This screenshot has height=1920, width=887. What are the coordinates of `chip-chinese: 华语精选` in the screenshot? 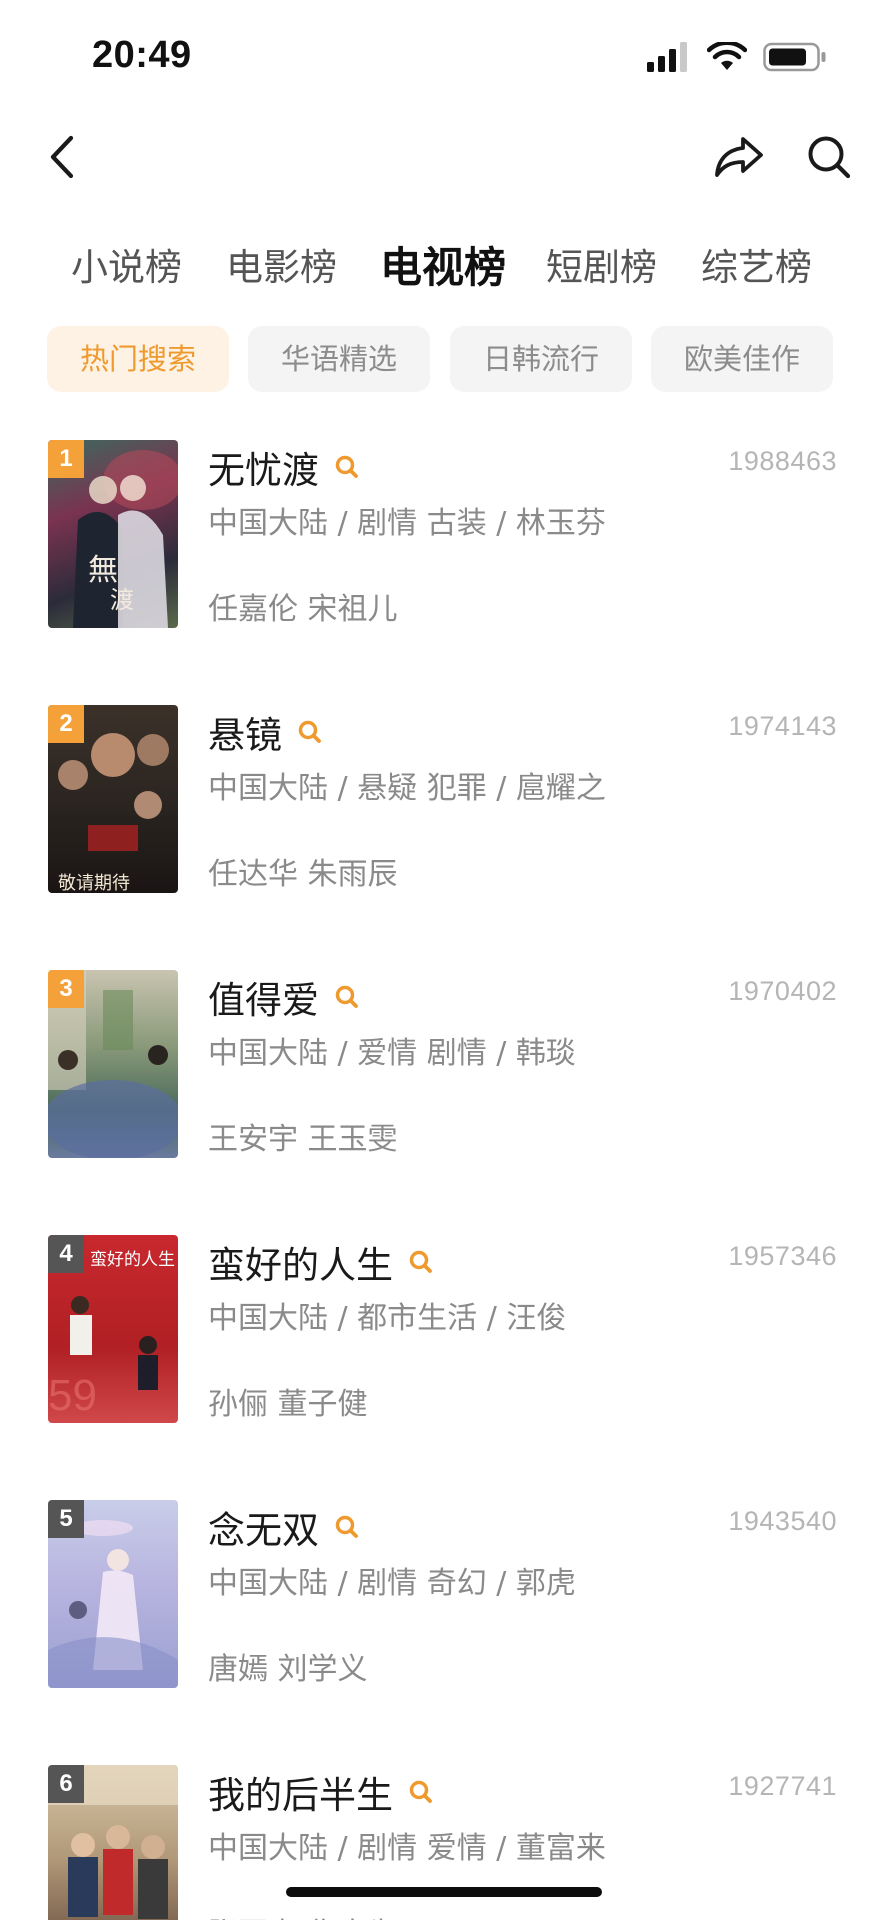 It's located at (339, 359).